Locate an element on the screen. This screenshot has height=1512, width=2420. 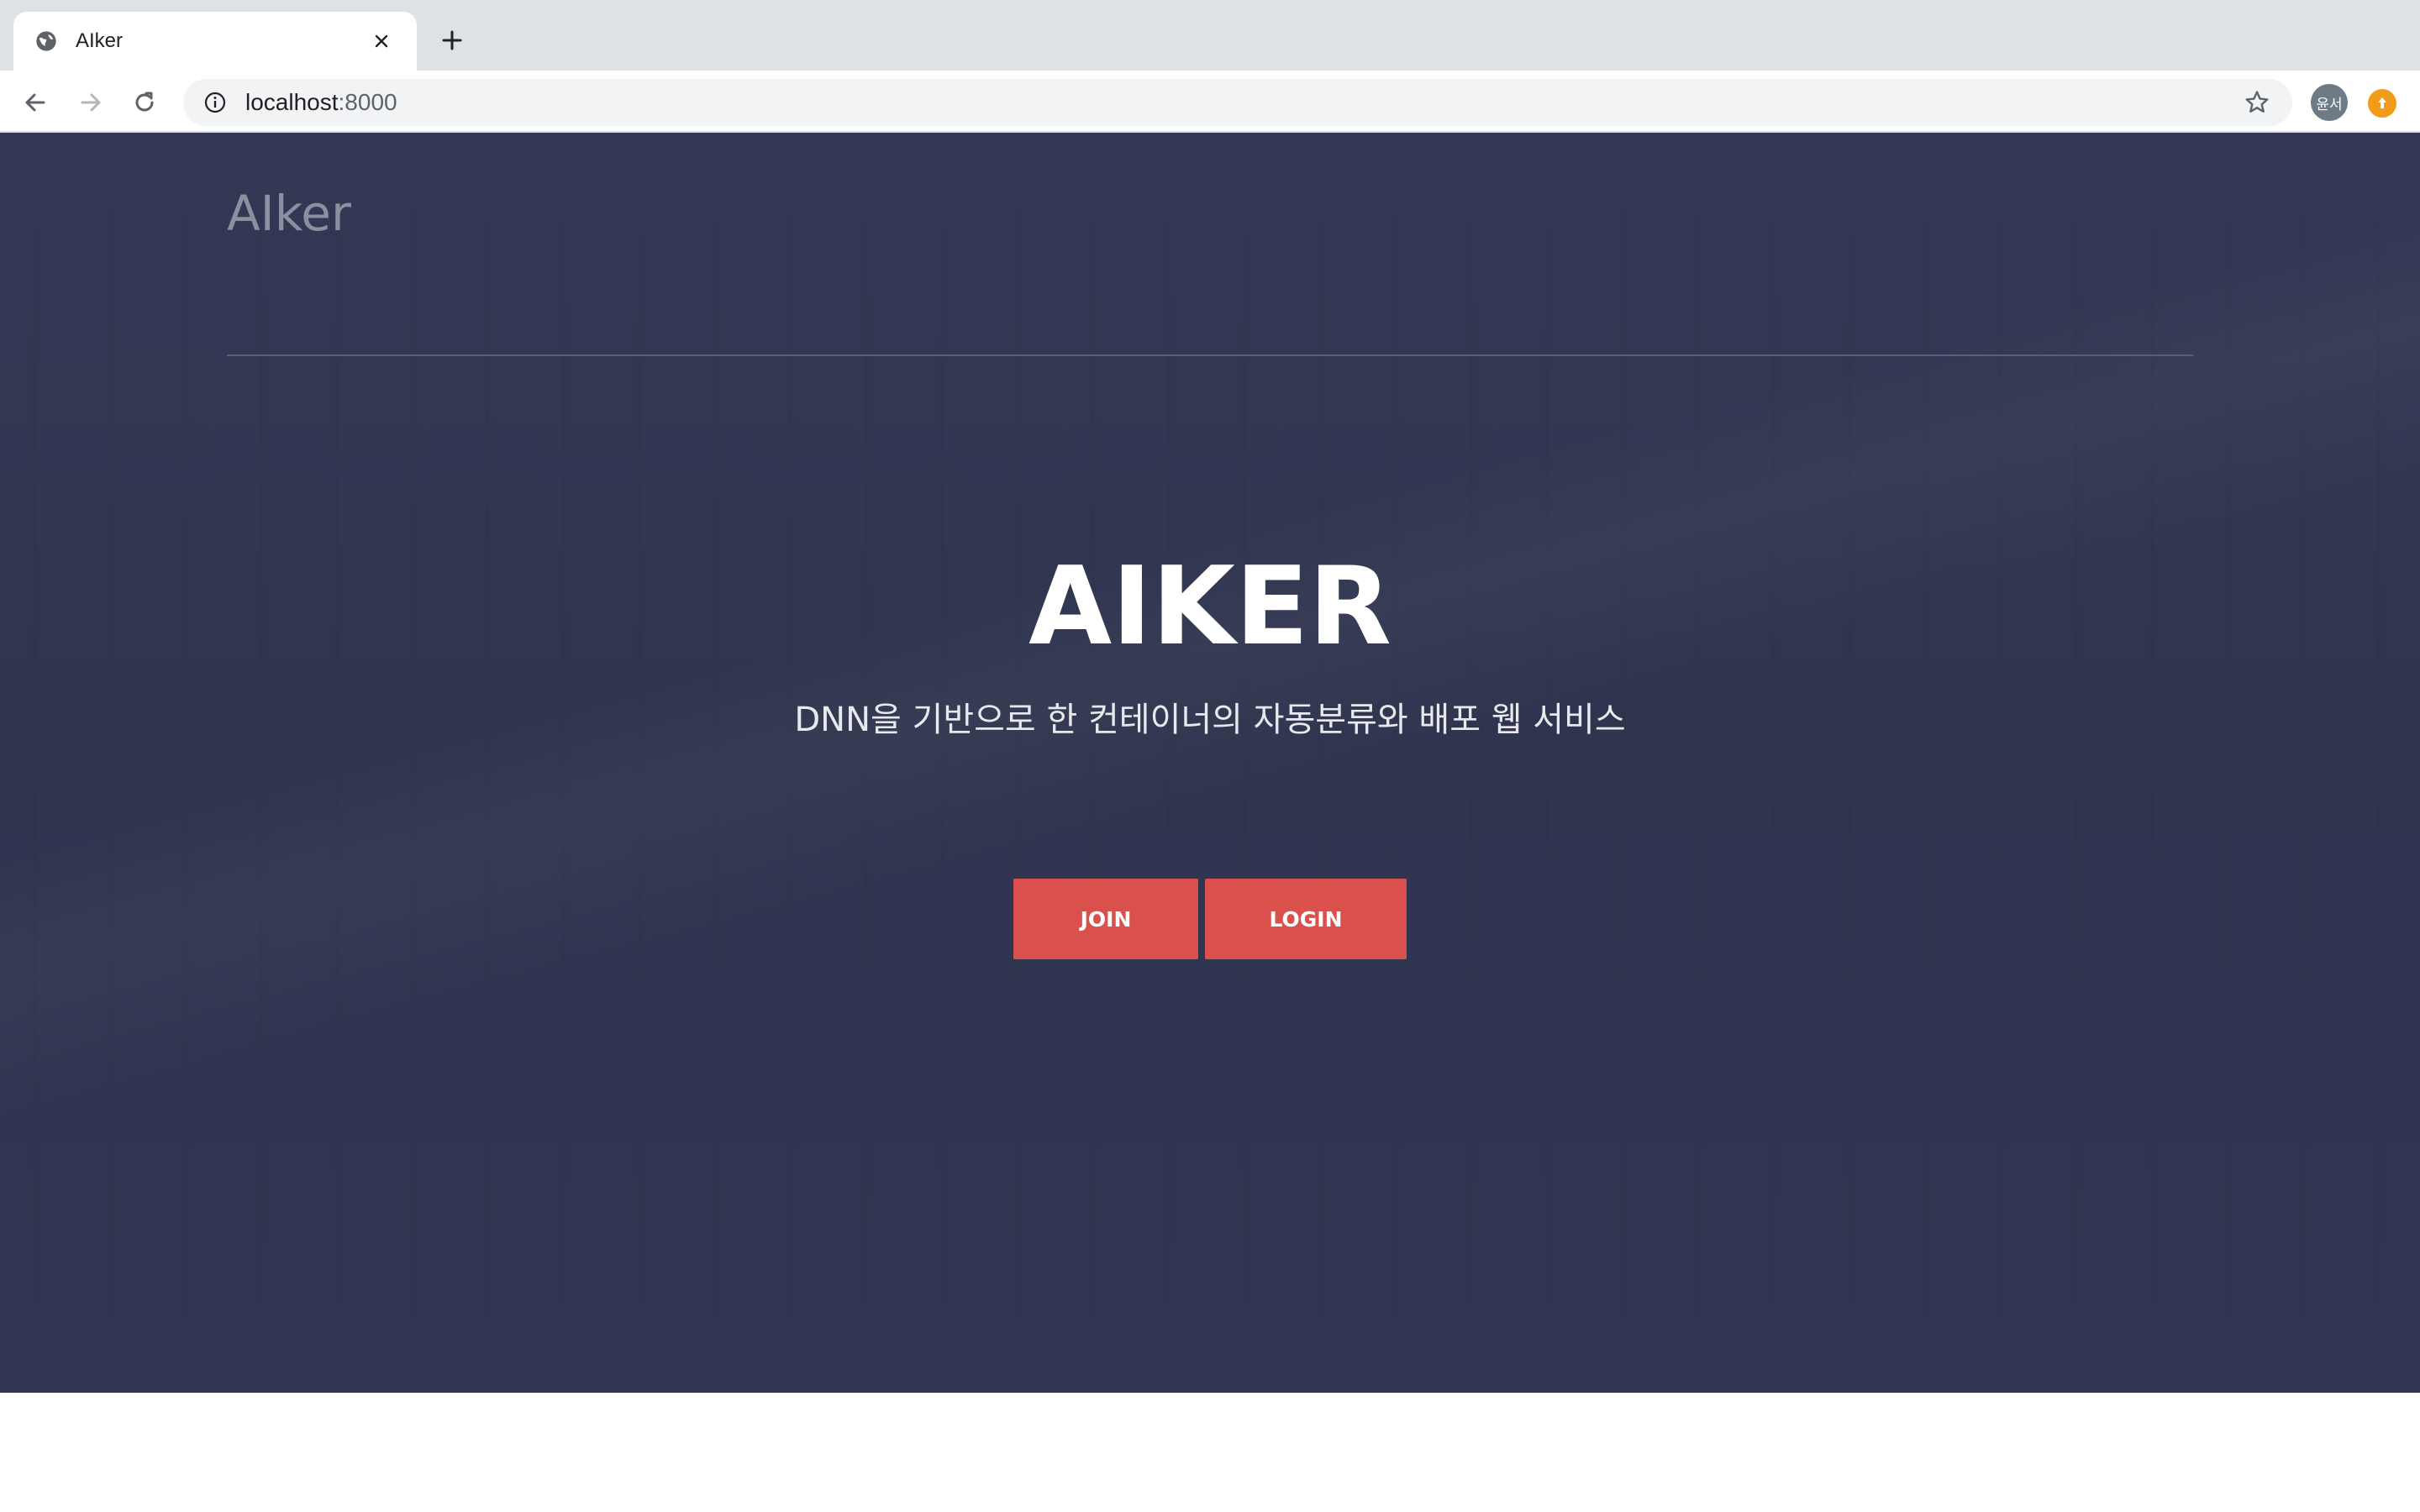
reload-button is located at coordinates (144, 102).